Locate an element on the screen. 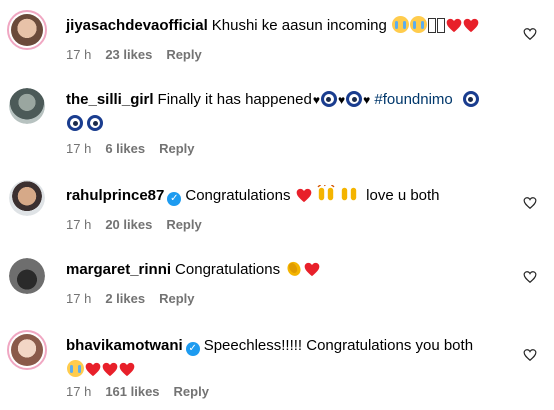 Image resolution: width=554 pixels, height=410 pixels. comment-body: Speechless!!!!! Congratulations you both is located at coordinates (338, 345).